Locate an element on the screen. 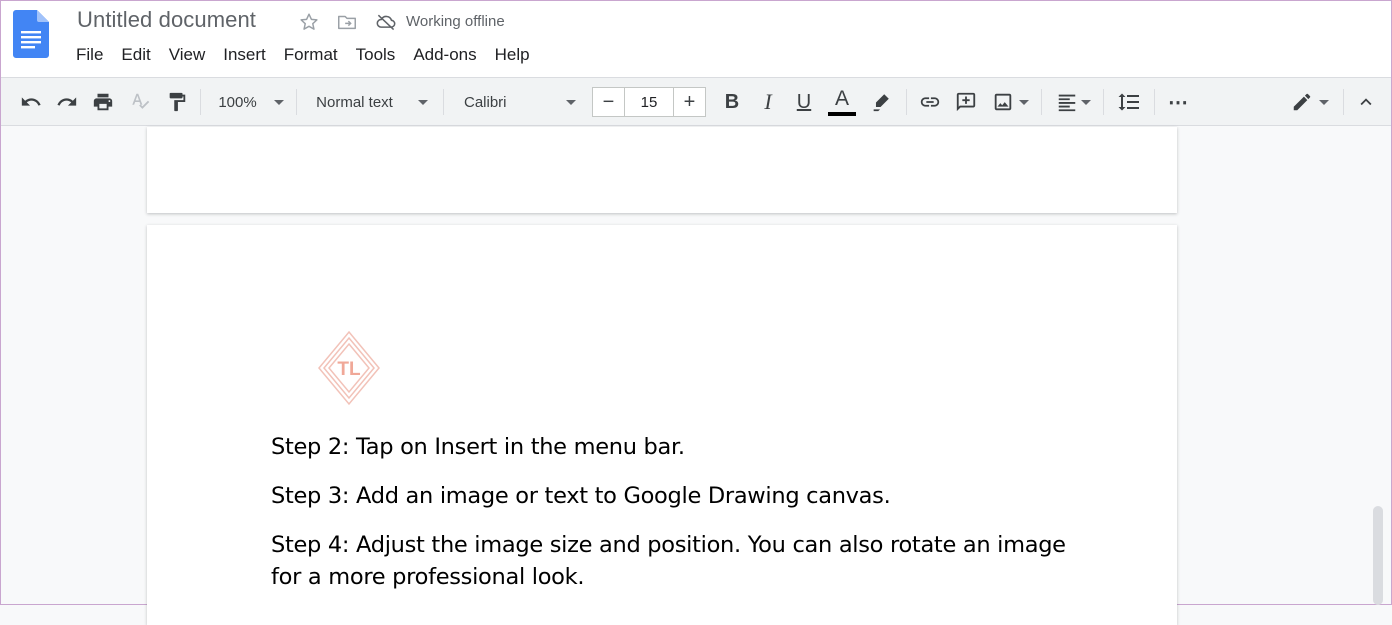 The width and height of the screenshot is (1392, 625). menu-addons: Add-ons is located at coordinates (444, 55).